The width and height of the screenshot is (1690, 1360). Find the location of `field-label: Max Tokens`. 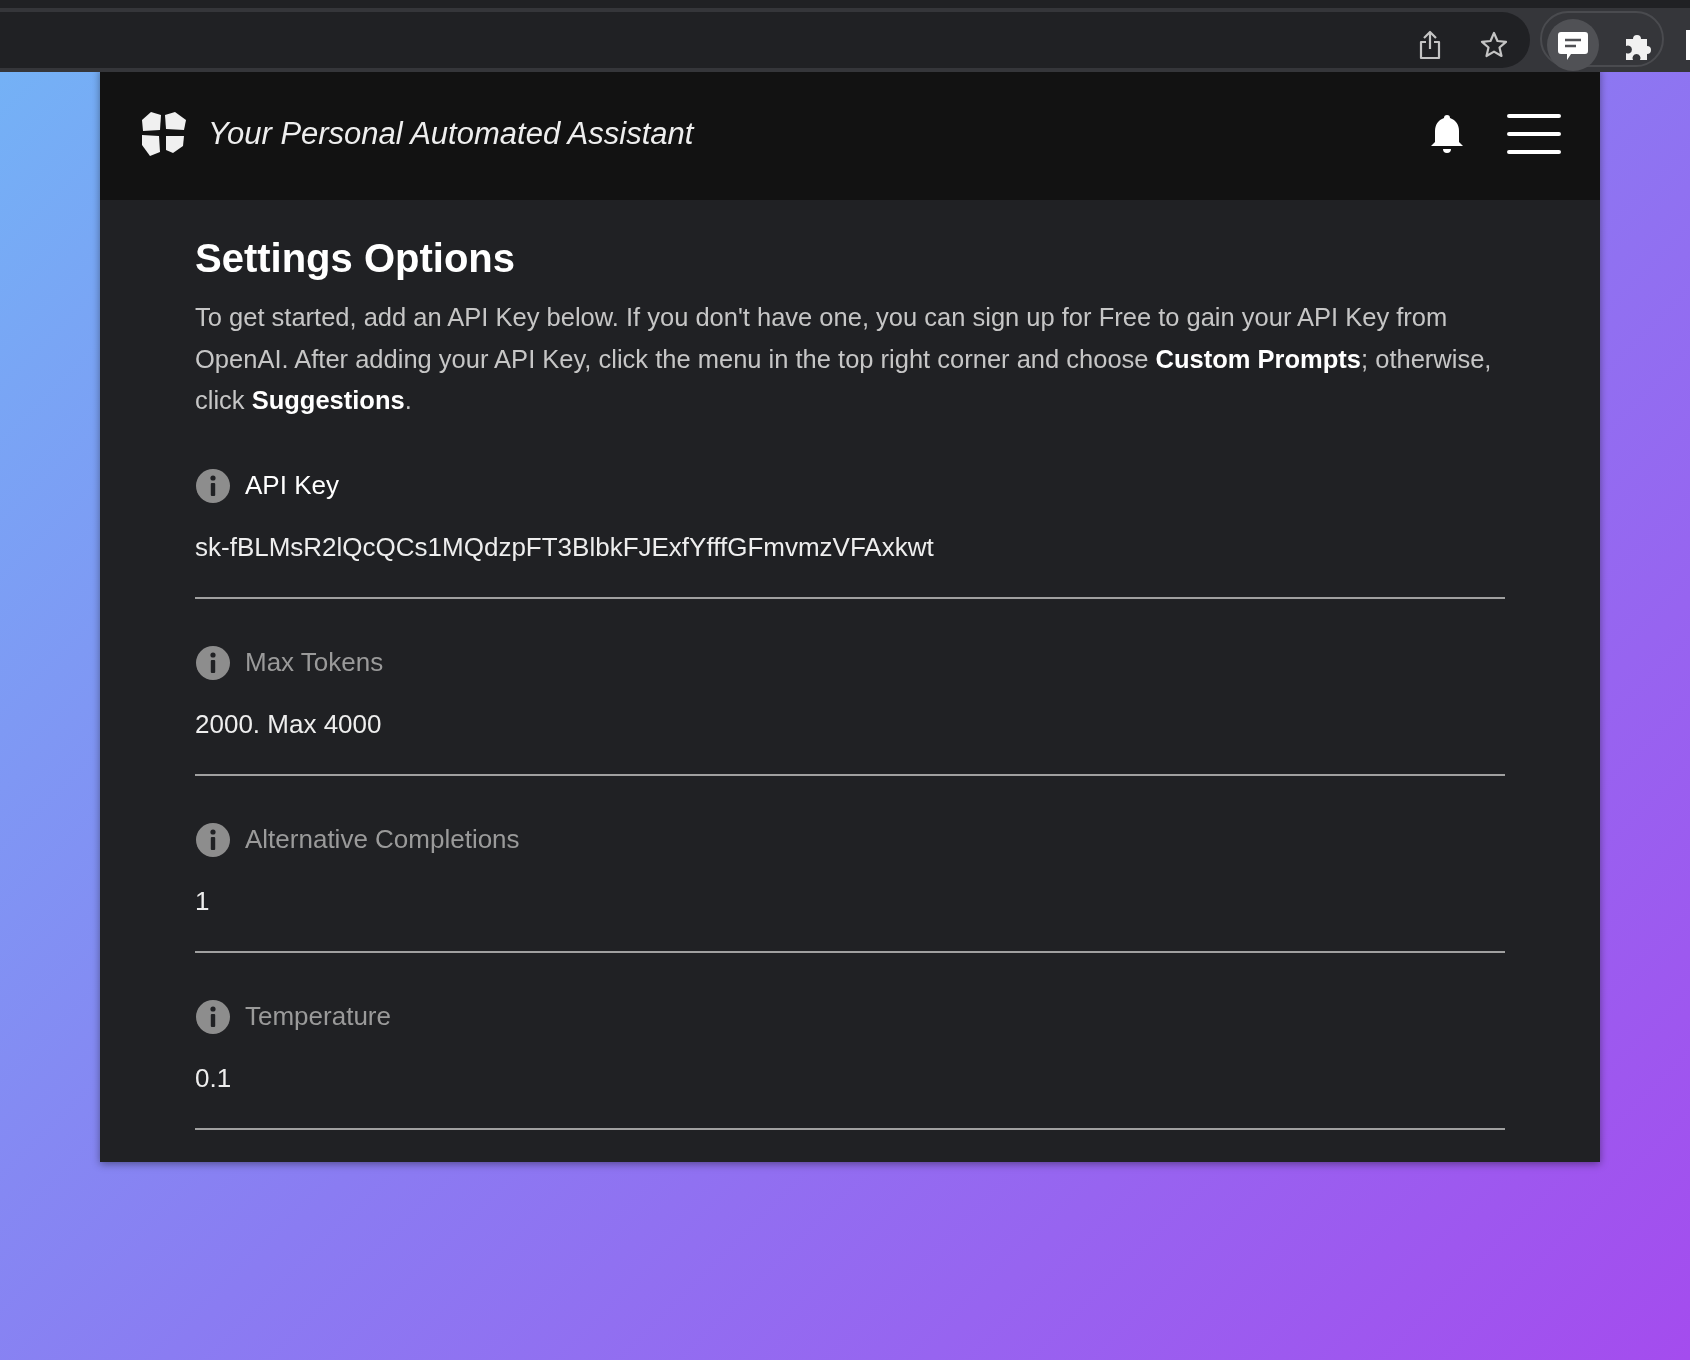

field-label: Max Tokens is located at coordinates (314, 662).